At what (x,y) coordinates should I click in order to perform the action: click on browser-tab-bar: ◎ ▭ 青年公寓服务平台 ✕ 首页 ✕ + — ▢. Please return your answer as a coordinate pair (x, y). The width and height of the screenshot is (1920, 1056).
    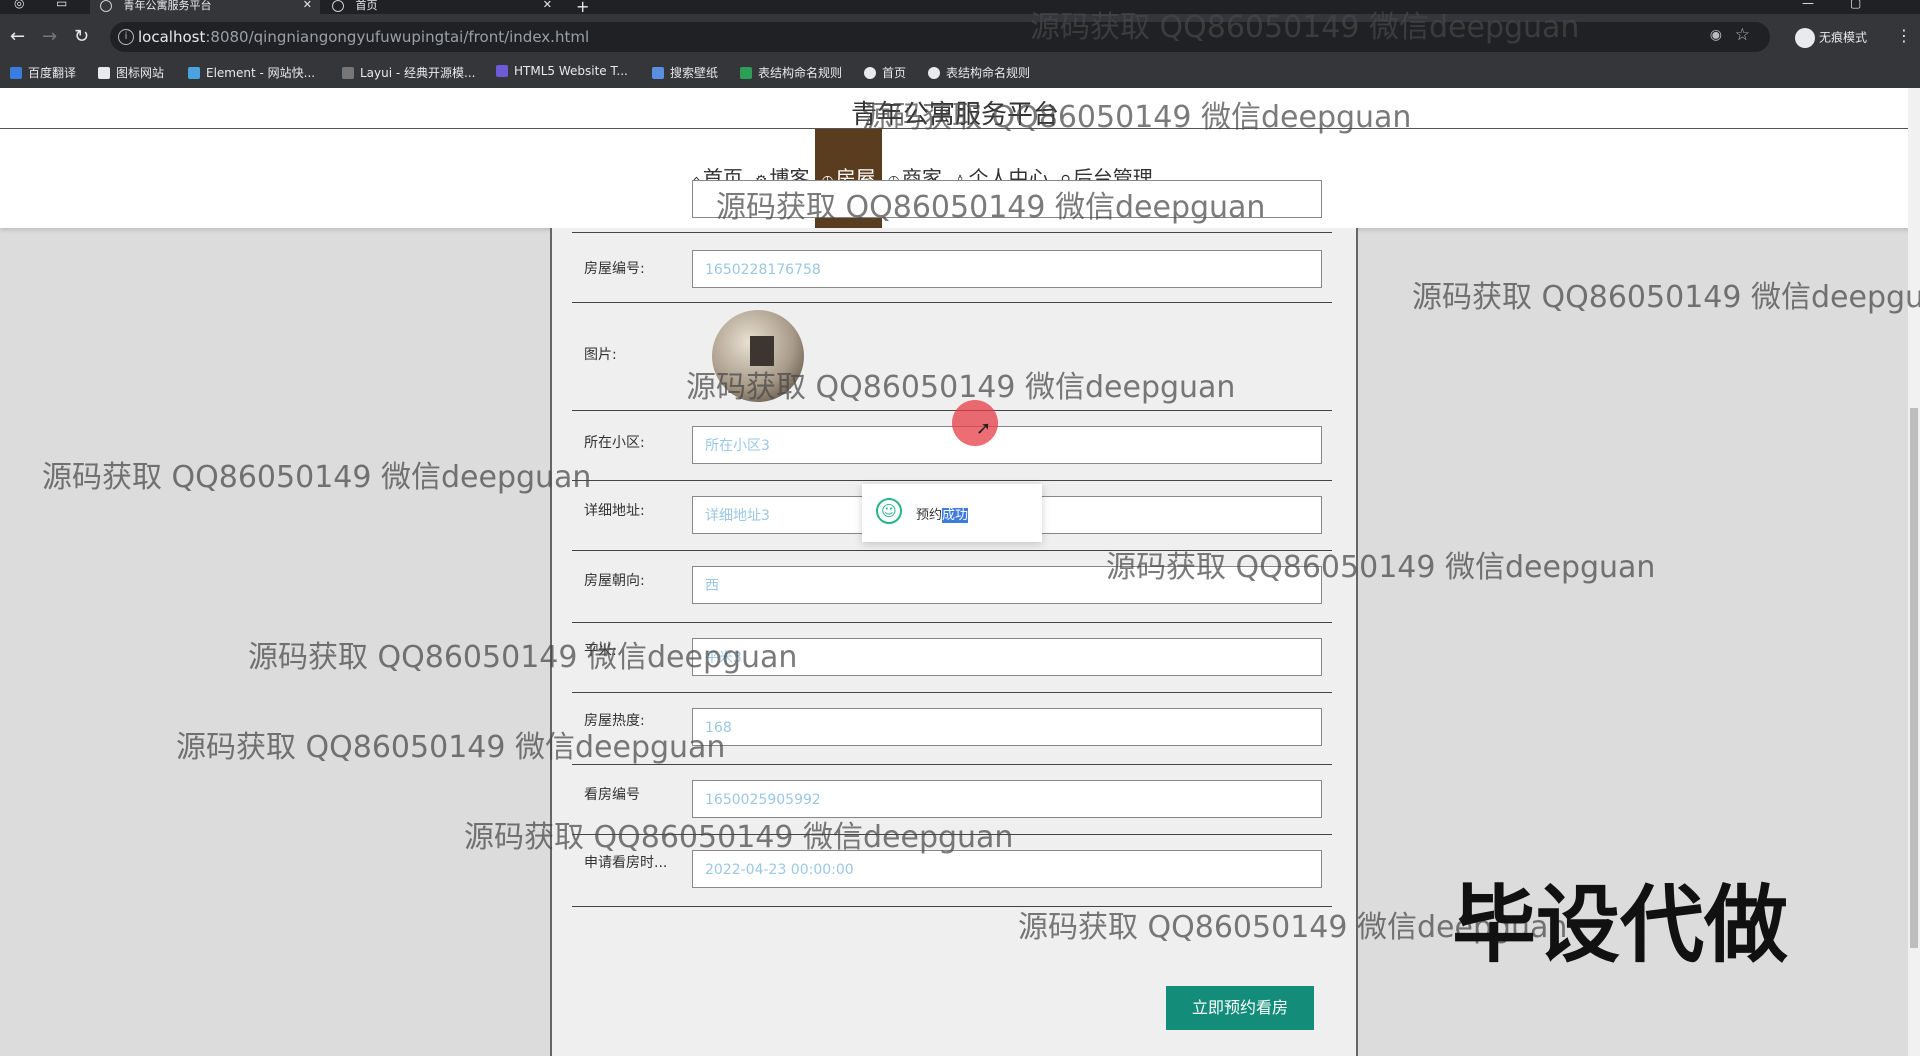
    Looking at the image, I should click on (960, 8).